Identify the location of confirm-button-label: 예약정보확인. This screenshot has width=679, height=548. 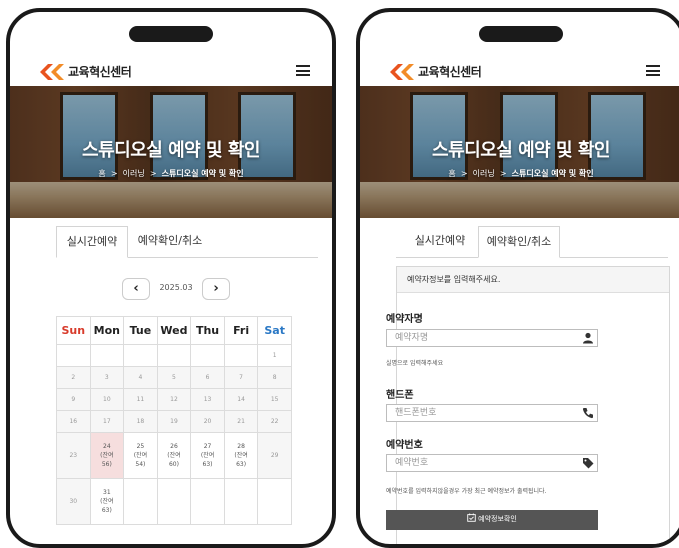
(497, 519).